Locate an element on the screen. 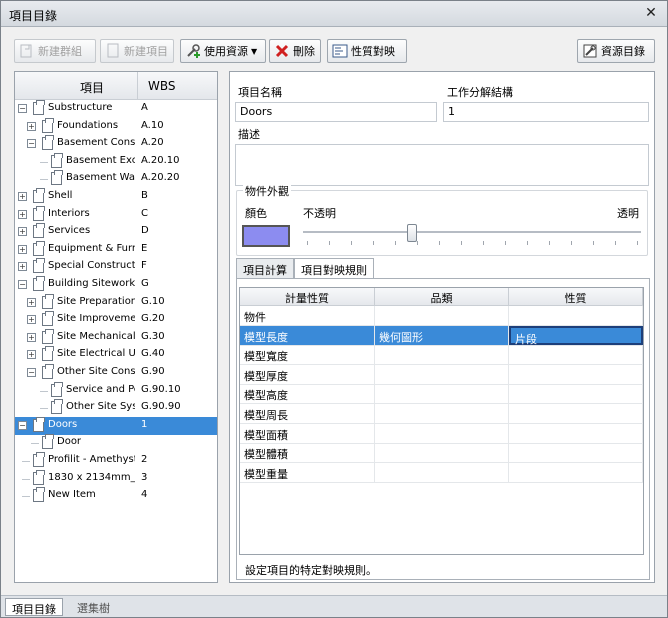  description-input is located at coordinates (442, 165).